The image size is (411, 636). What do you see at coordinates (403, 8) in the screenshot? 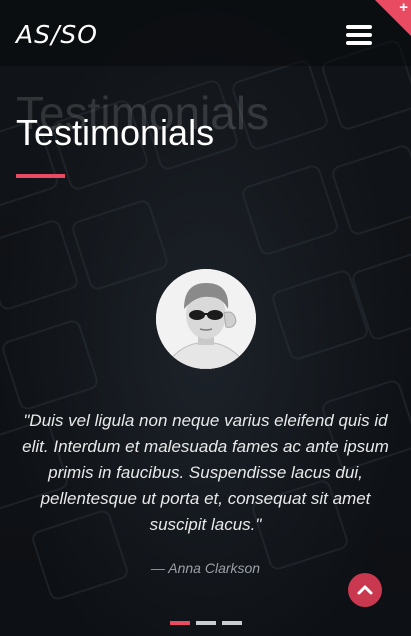
I see `plus-icon: +` at bounding box center [403, 8].